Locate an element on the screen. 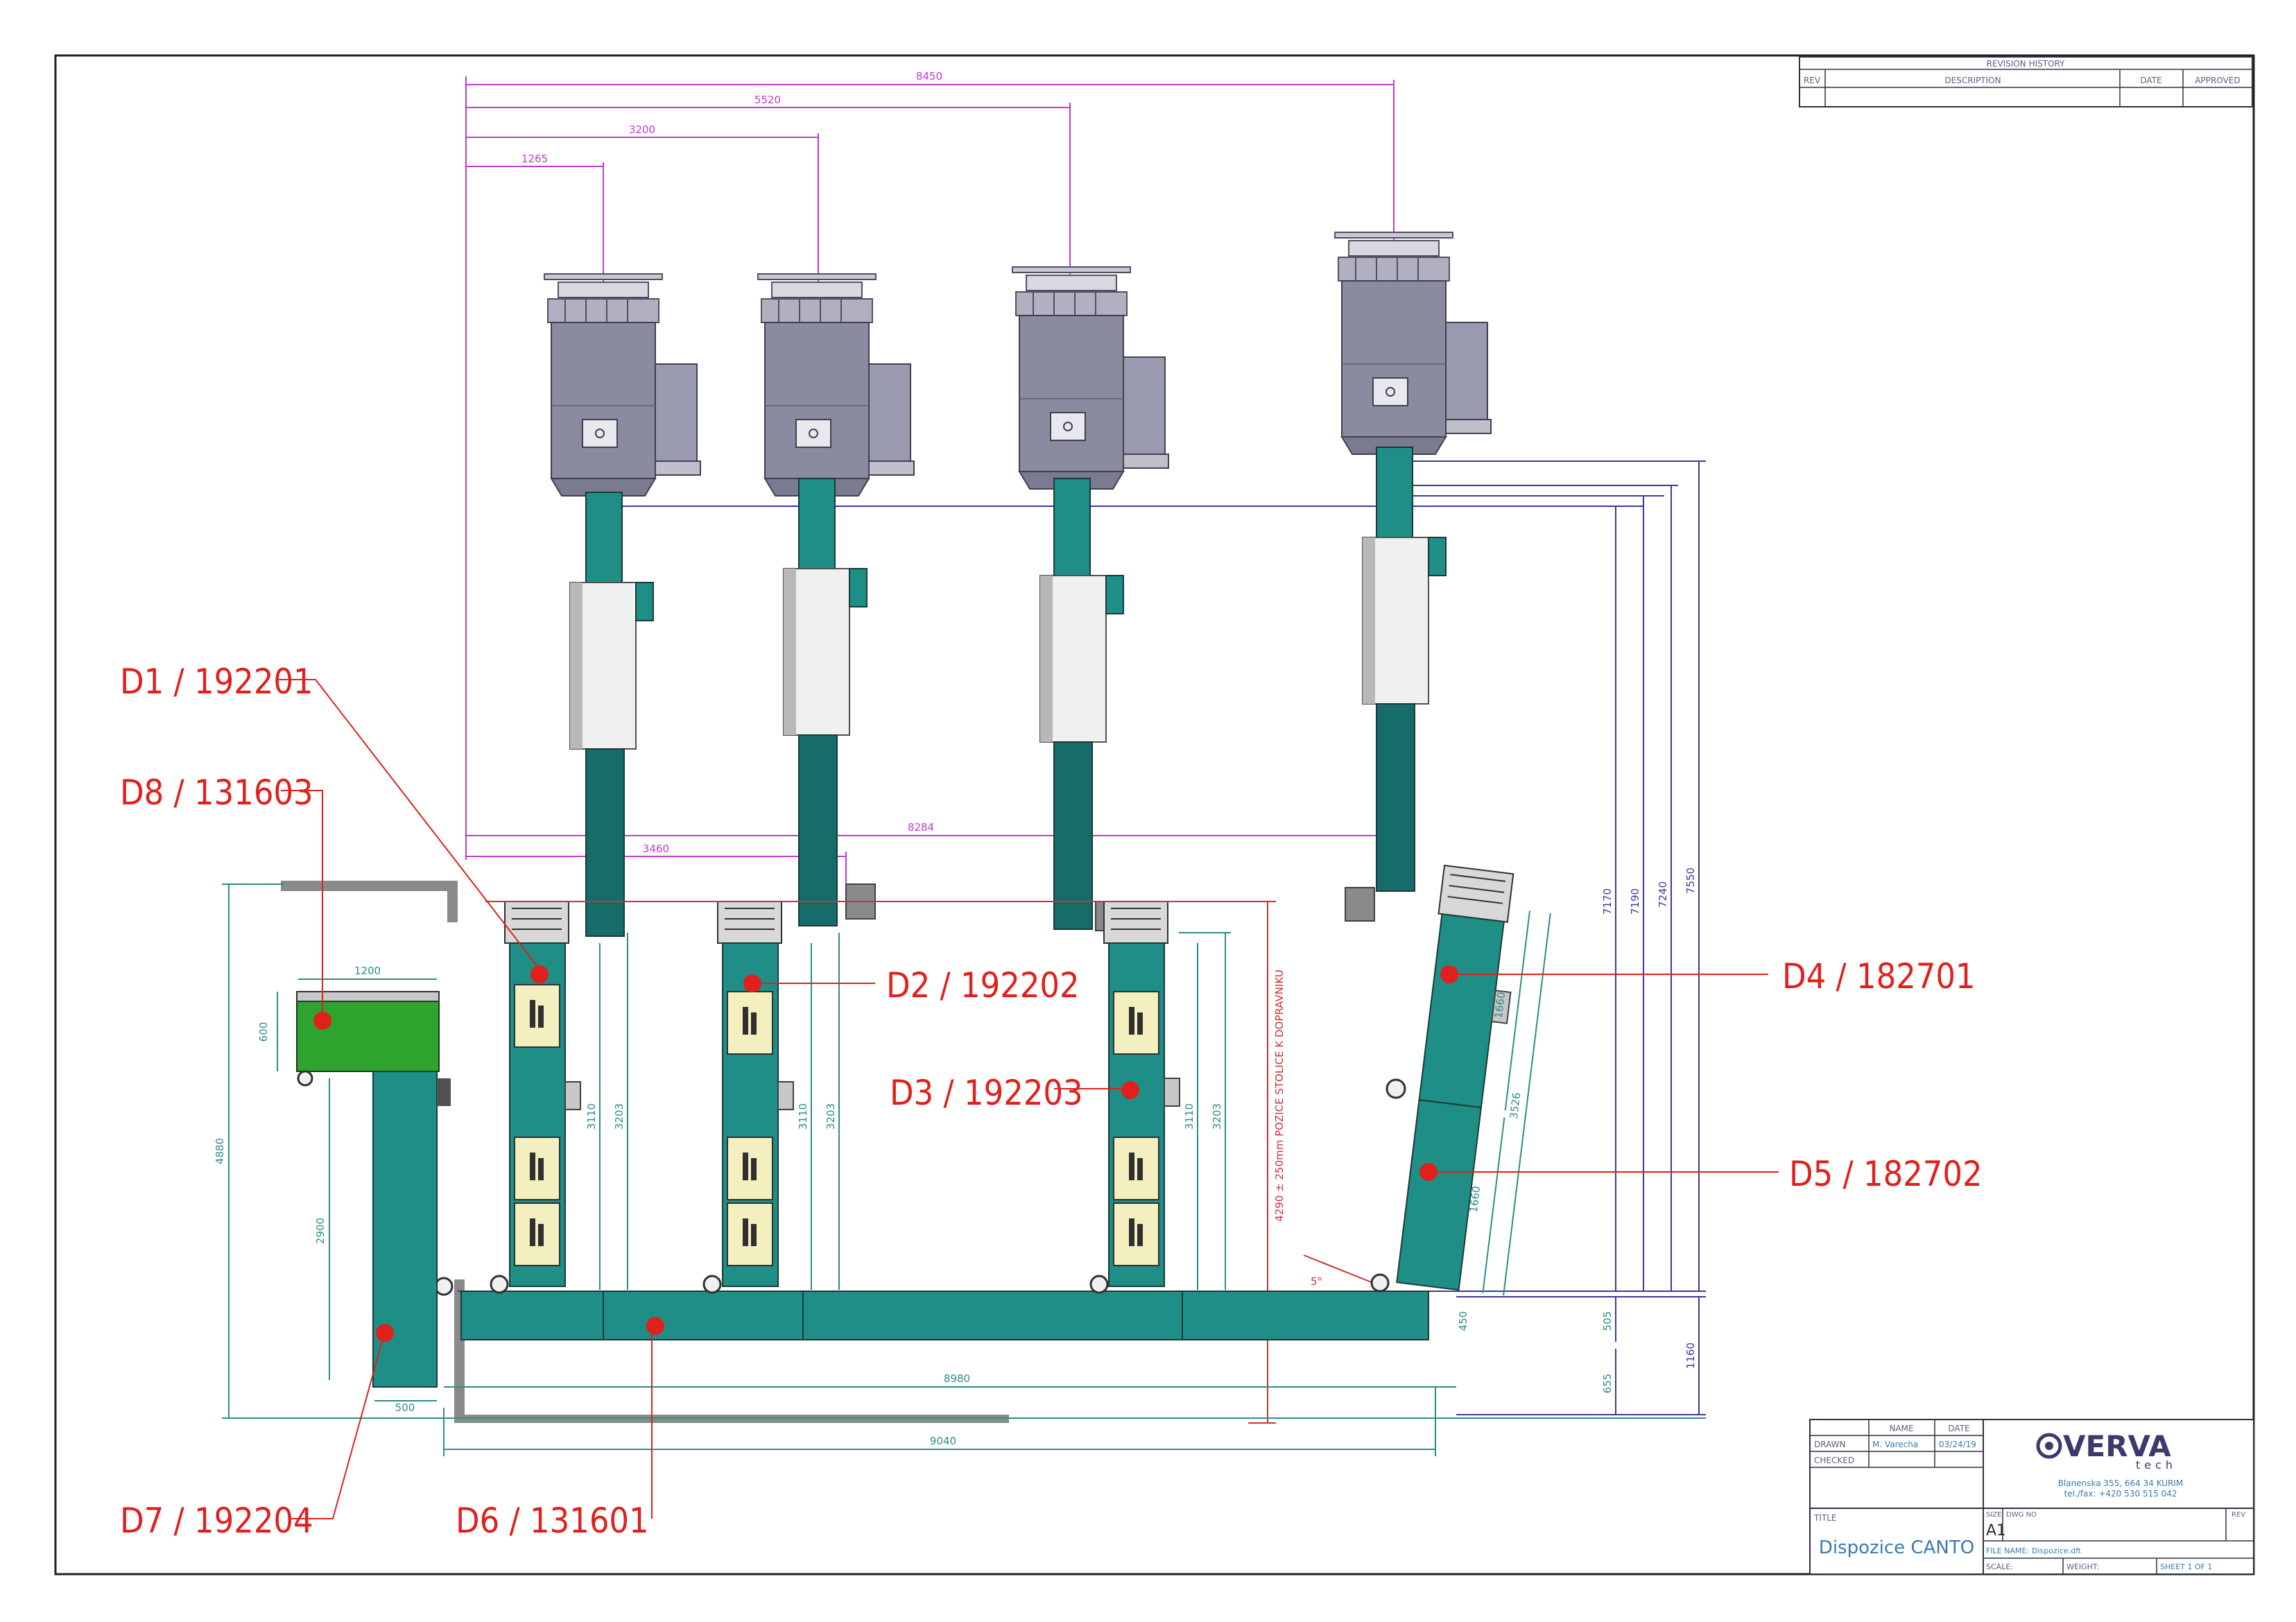 The image size is (2296, 1622). dim-d2-3110: 3110 is located at coordinates (803, 1116).